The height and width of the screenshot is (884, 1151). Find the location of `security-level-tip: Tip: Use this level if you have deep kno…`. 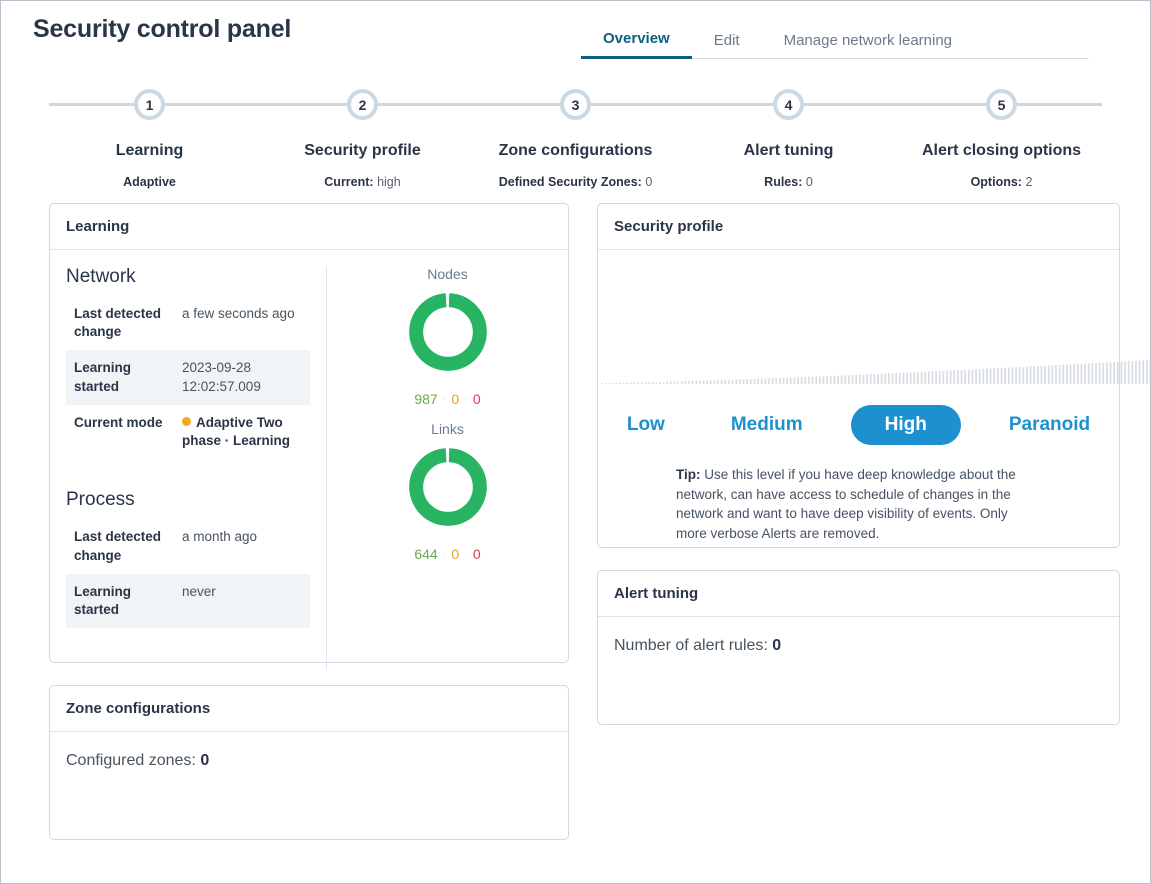

security-level-tip: Tip: Use this level if you have deep kno… is located at coordinates (858, 504).